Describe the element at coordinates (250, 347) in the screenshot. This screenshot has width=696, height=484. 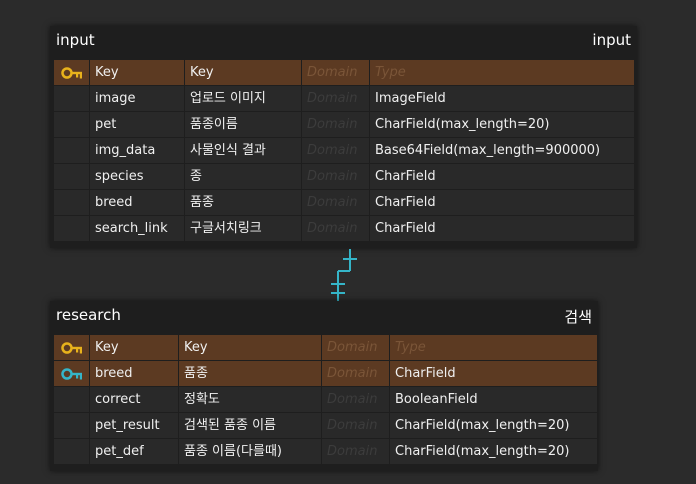
I see `header-physical: Key` at that location.